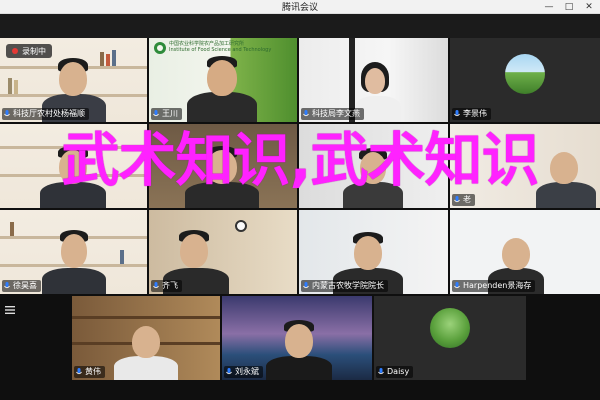 The image size is (600, 400). Describe the element at coordinates (25, 285) in the screenshot. I see `participant-name: 徐昊喜` at that location.